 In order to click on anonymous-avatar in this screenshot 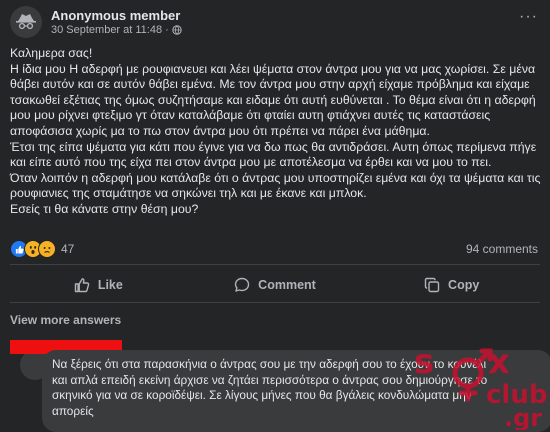, I will do `click(26, 22)`.